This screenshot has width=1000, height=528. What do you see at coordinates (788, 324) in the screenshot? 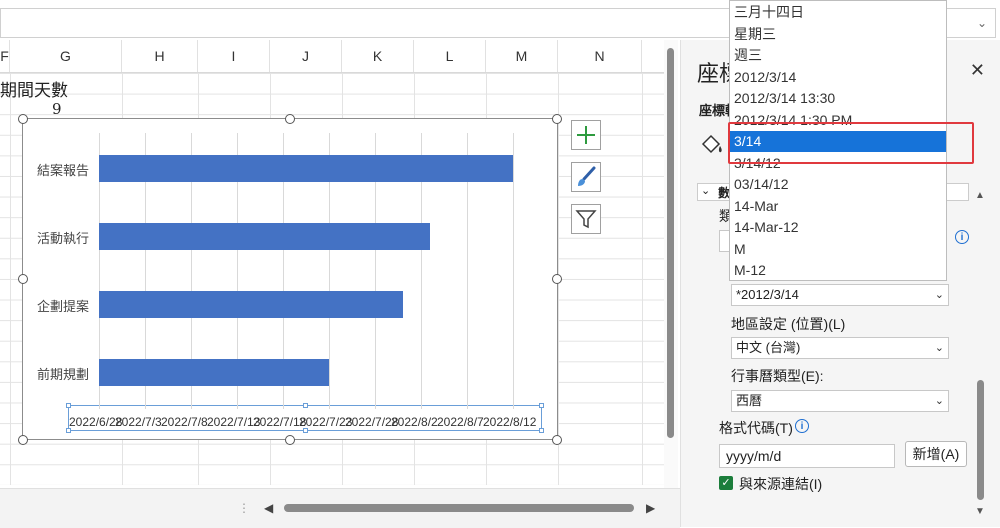
I see `locale-label: 地區設定 (位置)(L)` at bounding box center [788, 324].